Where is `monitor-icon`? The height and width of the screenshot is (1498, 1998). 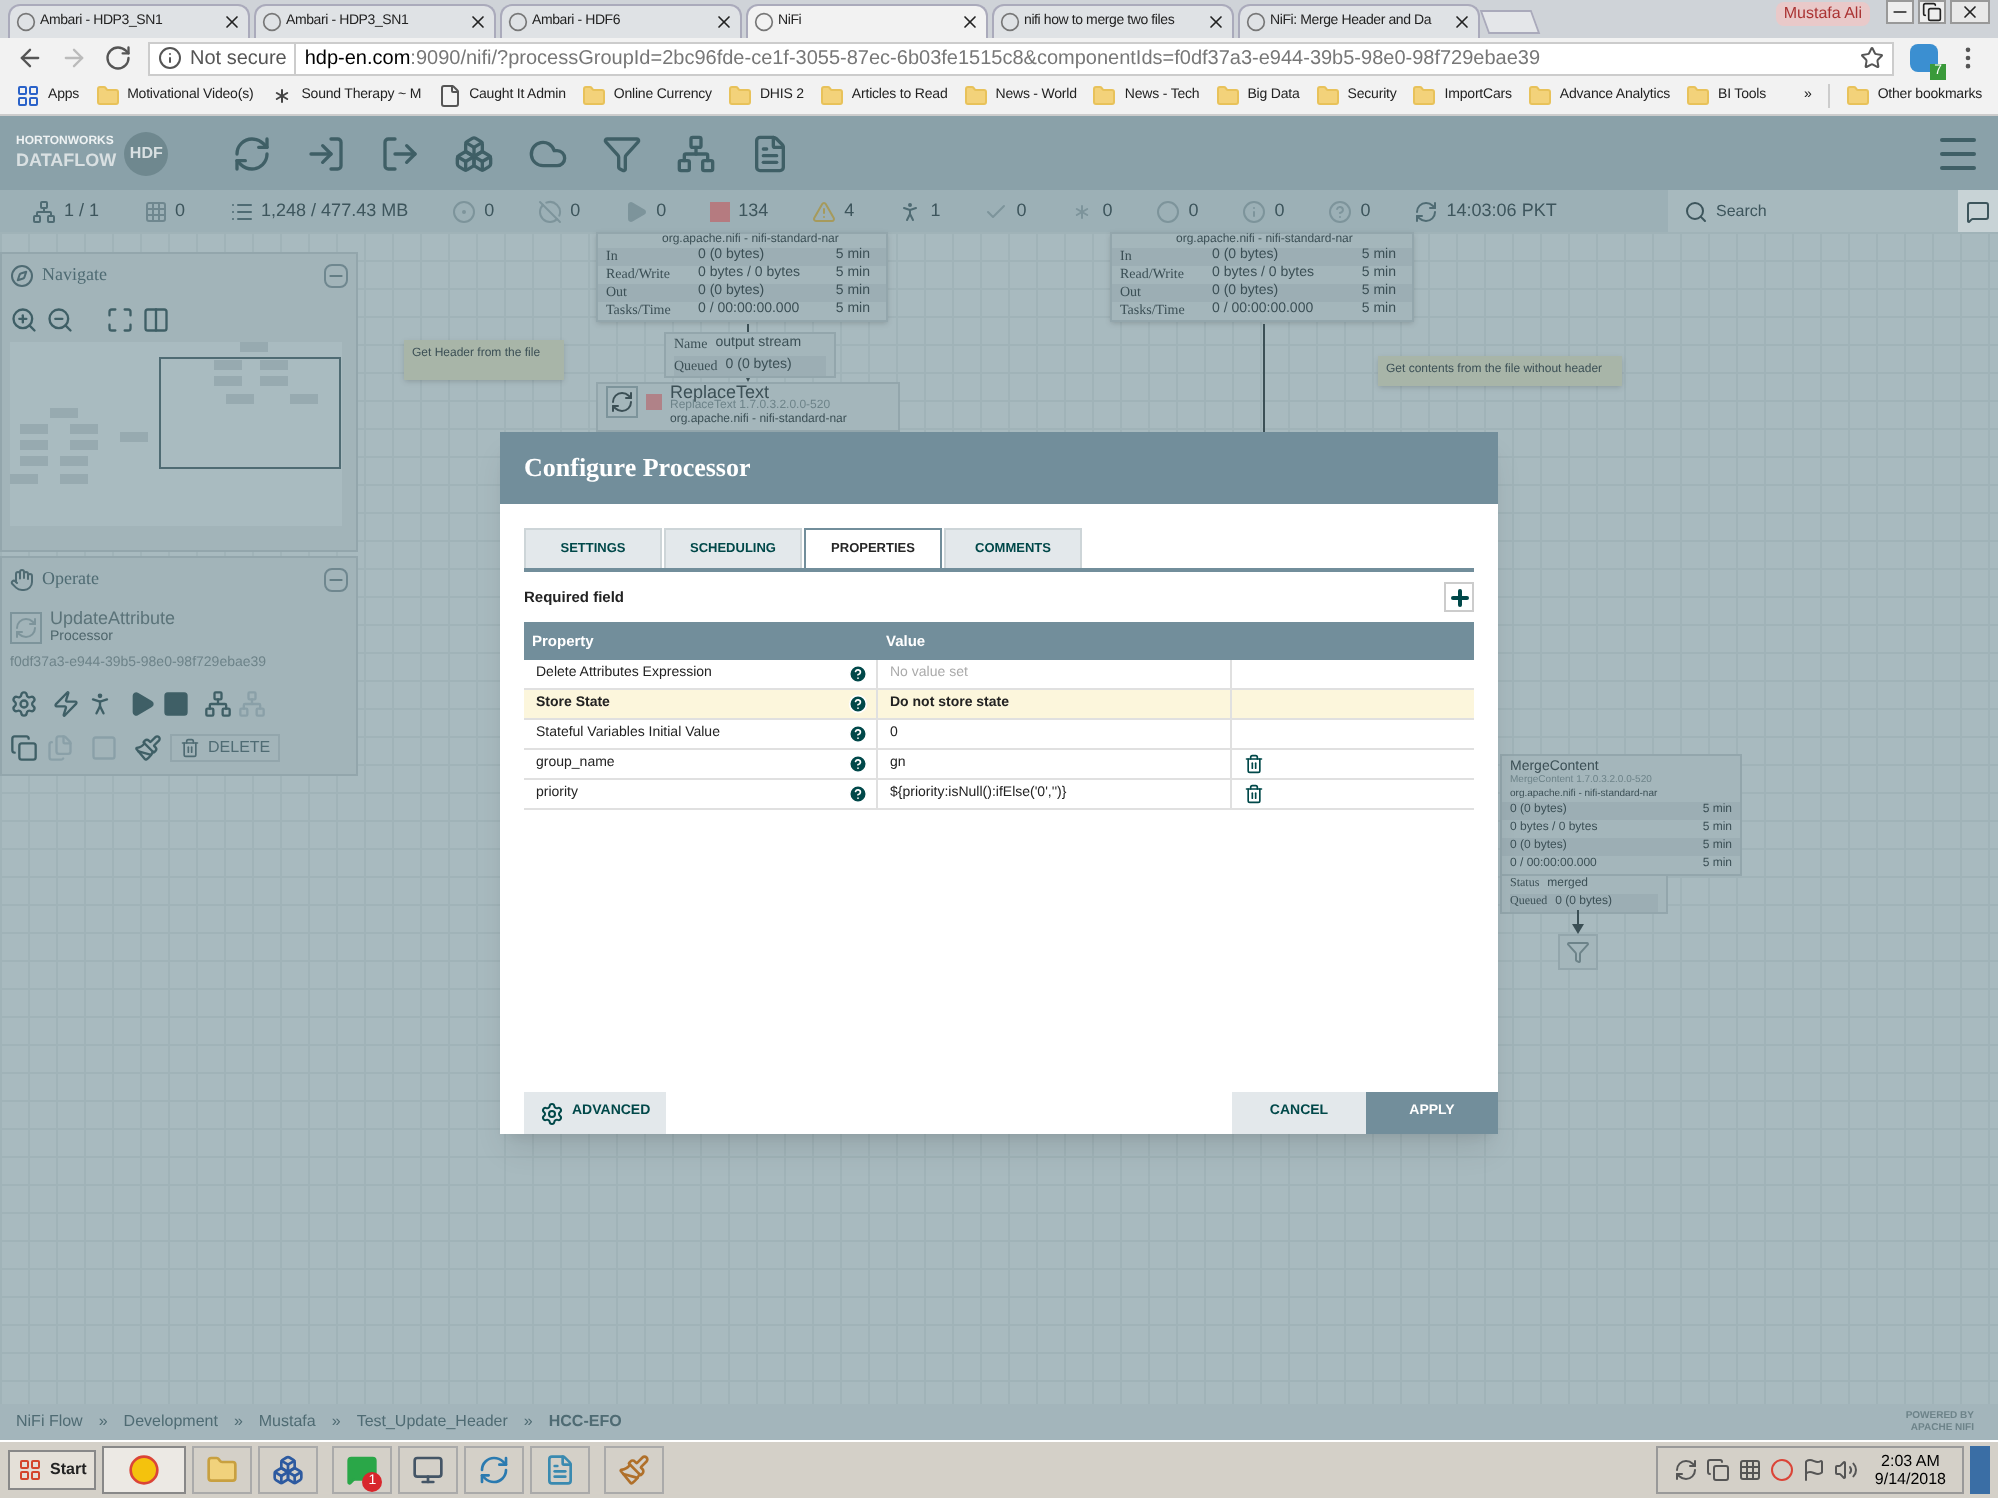 monitor-icon is located at coordinates (428, 1470).